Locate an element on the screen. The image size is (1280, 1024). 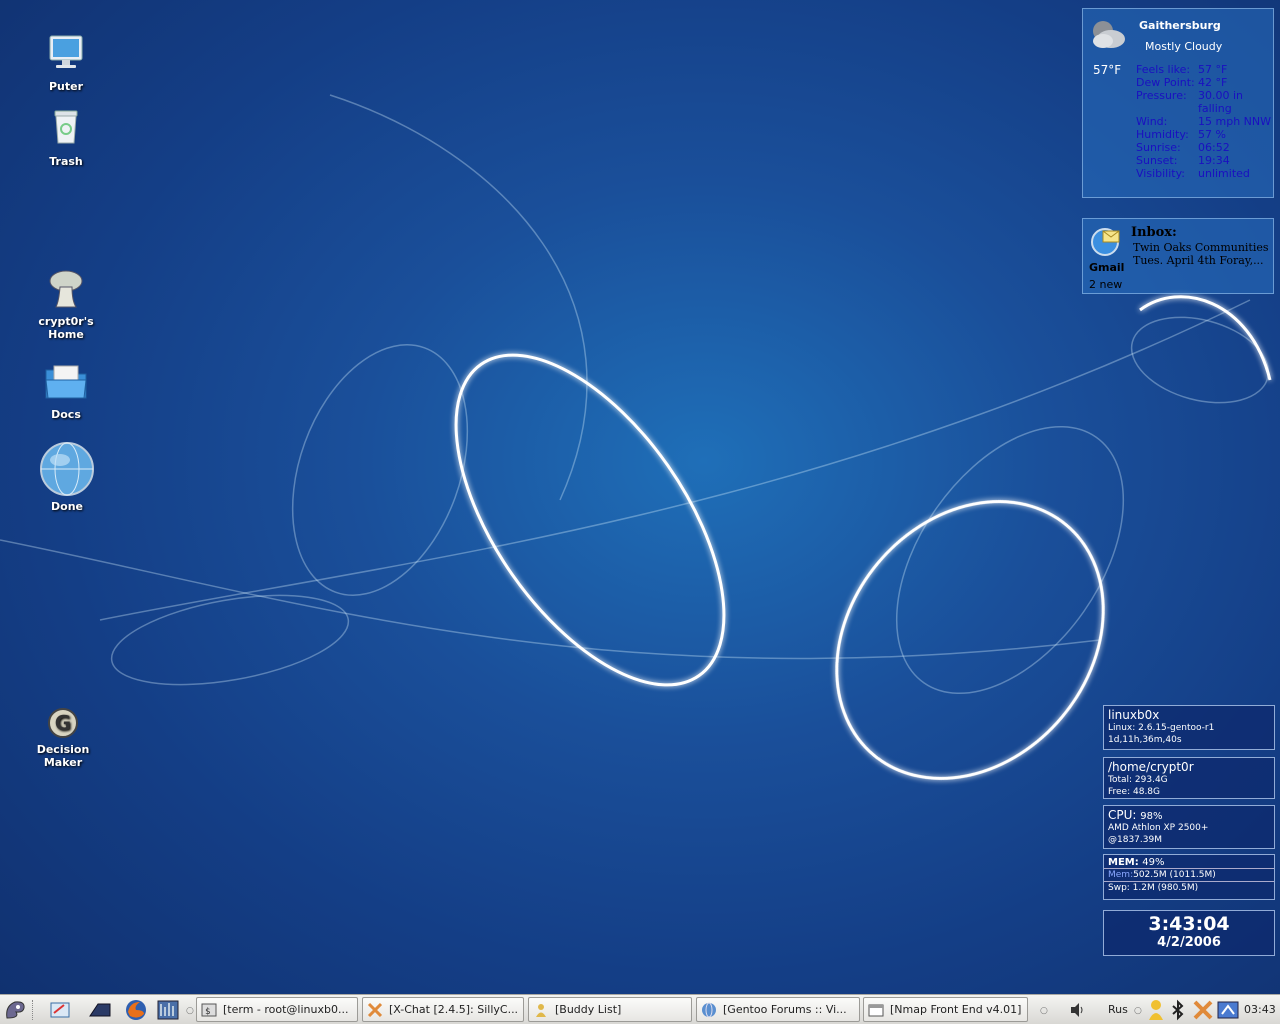
disk-free: Free: 48.8G is located at coordinates (1134, 792).